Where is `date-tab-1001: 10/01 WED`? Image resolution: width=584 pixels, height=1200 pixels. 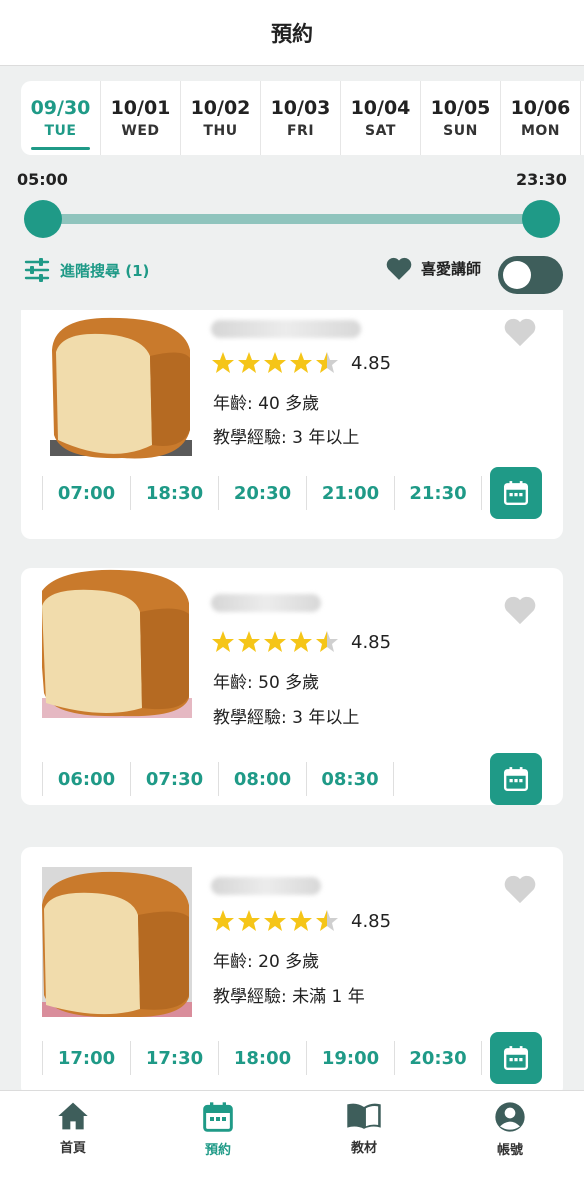
date-tab-1001: 10/01 WED is located at coordinates (141, 118).